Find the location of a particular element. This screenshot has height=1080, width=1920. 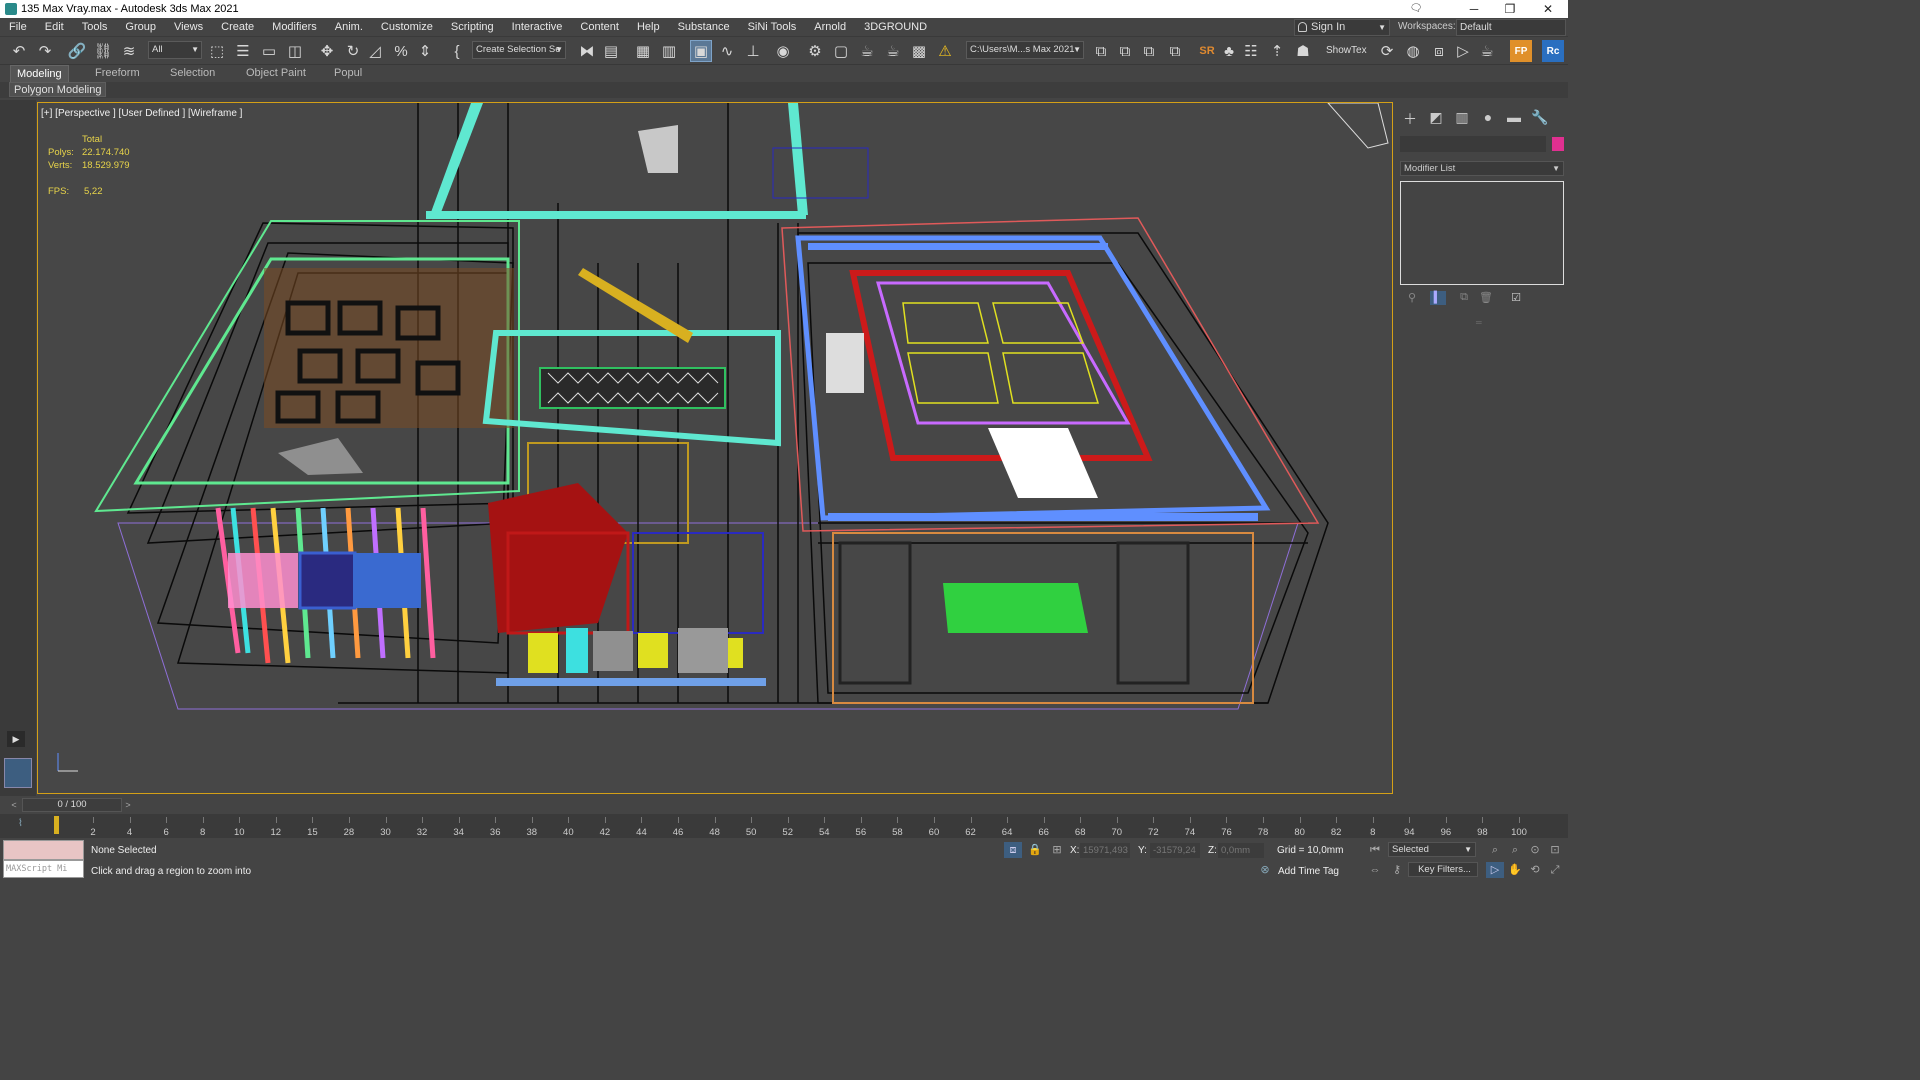

fp-button: FP is located at coordinates (1521, 51).